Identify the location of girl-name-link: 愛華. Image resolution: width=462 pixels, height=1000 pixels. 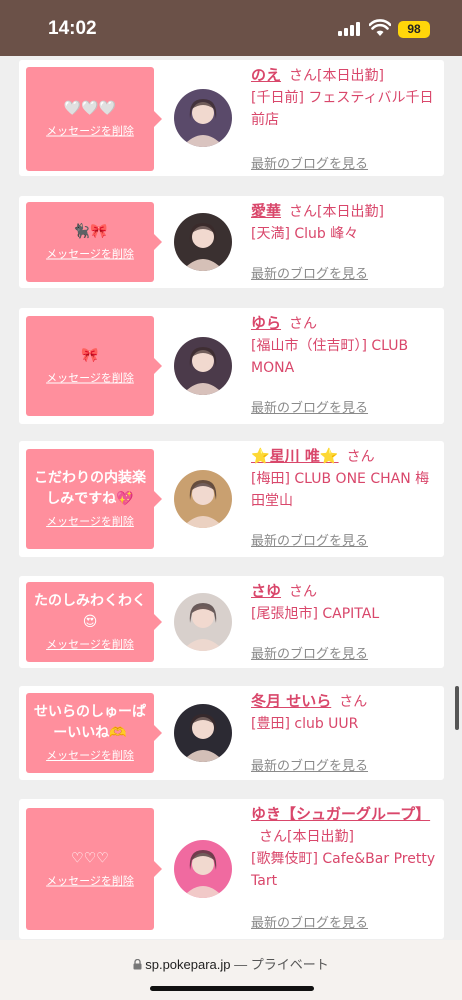
(266, 211).